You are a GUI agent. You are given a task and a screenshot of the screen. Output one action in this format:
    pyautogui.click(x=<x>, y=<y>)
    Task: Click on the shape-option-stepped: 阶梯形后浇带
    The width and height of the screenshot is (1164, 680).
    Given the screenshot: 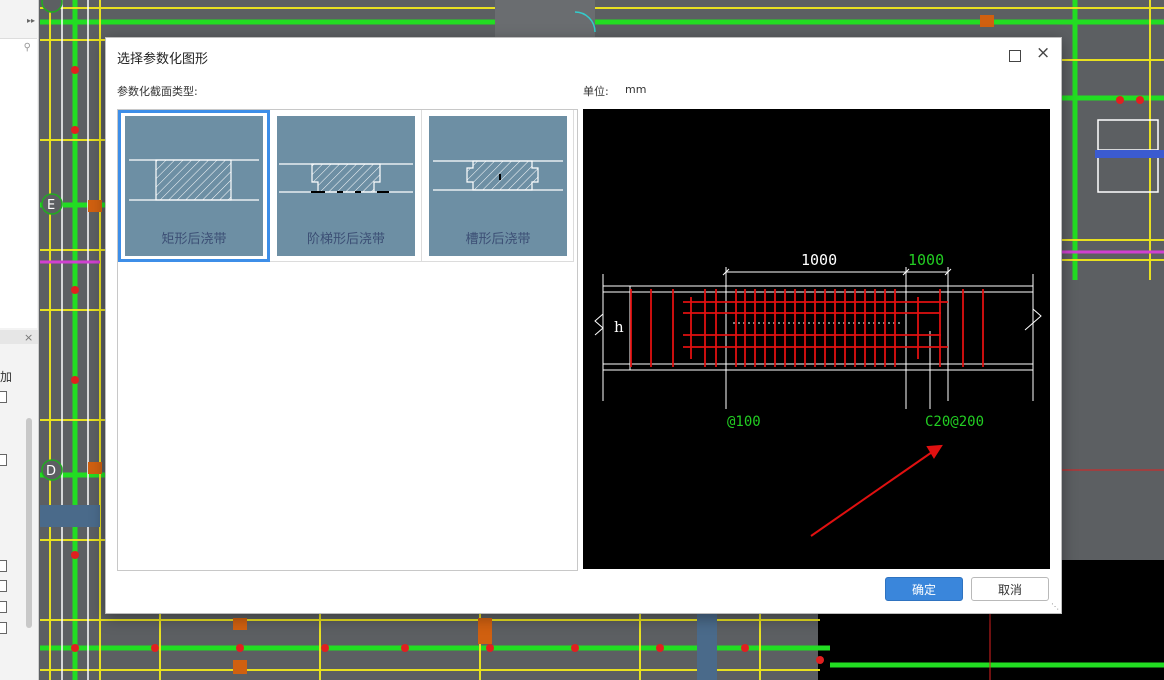 What is the action you would take?
    pyautogui.click(x=346, y=186)
    